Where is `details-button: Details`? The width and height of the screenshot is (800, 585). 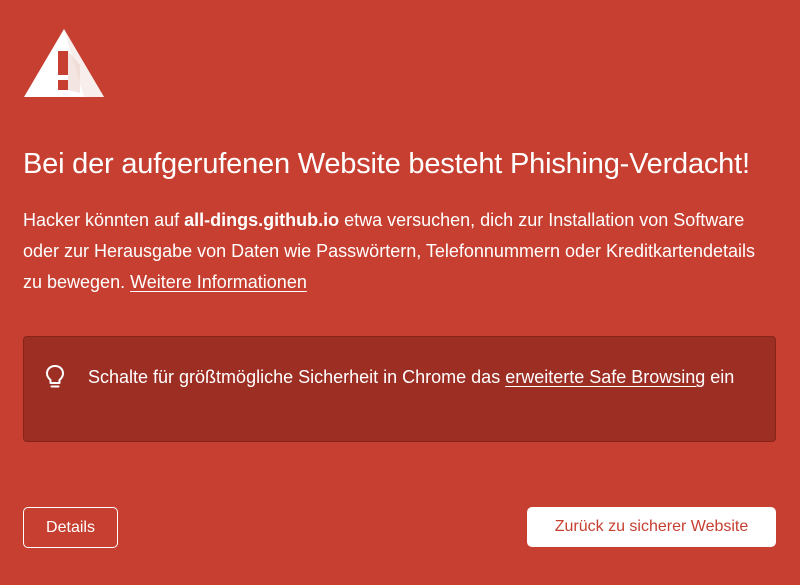
details-button: Details is located at coordinates (70, 527).